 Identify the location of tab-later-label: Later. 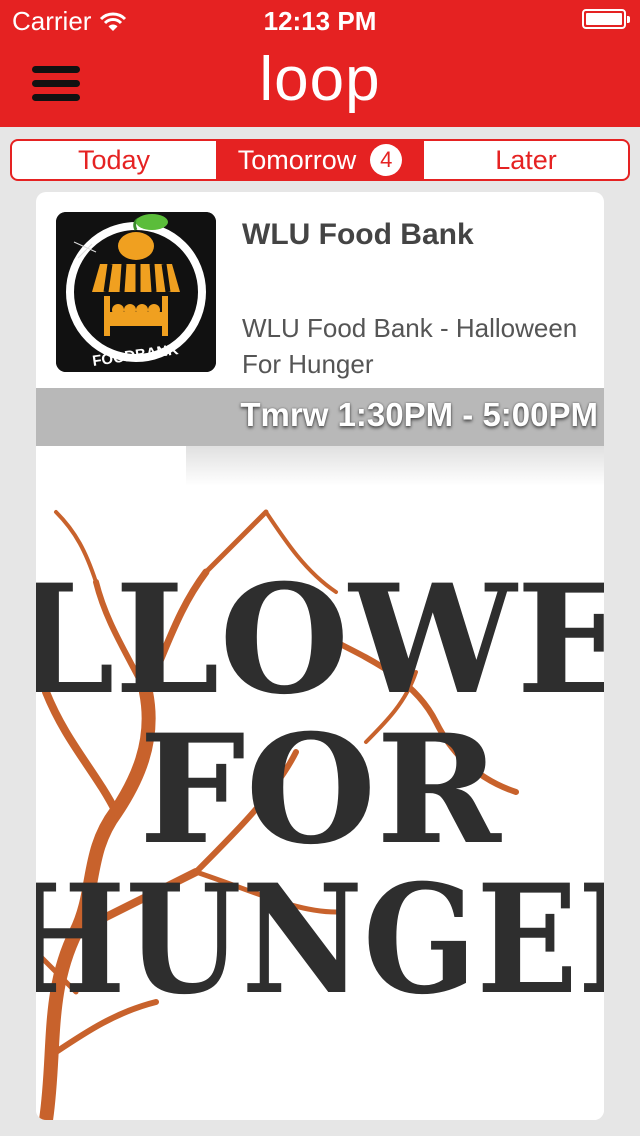
(526, 159).